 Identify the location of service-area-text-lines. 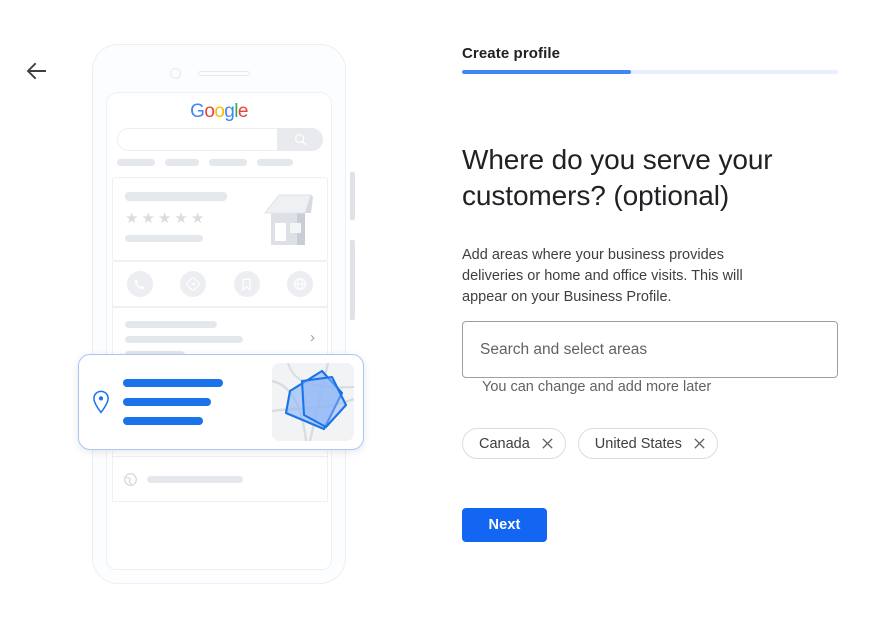
(197, 402).